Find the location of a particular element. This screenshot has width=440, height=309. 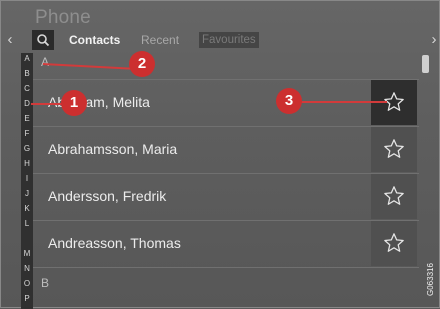

alphabet-letter: I is located at coordinates (27, 179).